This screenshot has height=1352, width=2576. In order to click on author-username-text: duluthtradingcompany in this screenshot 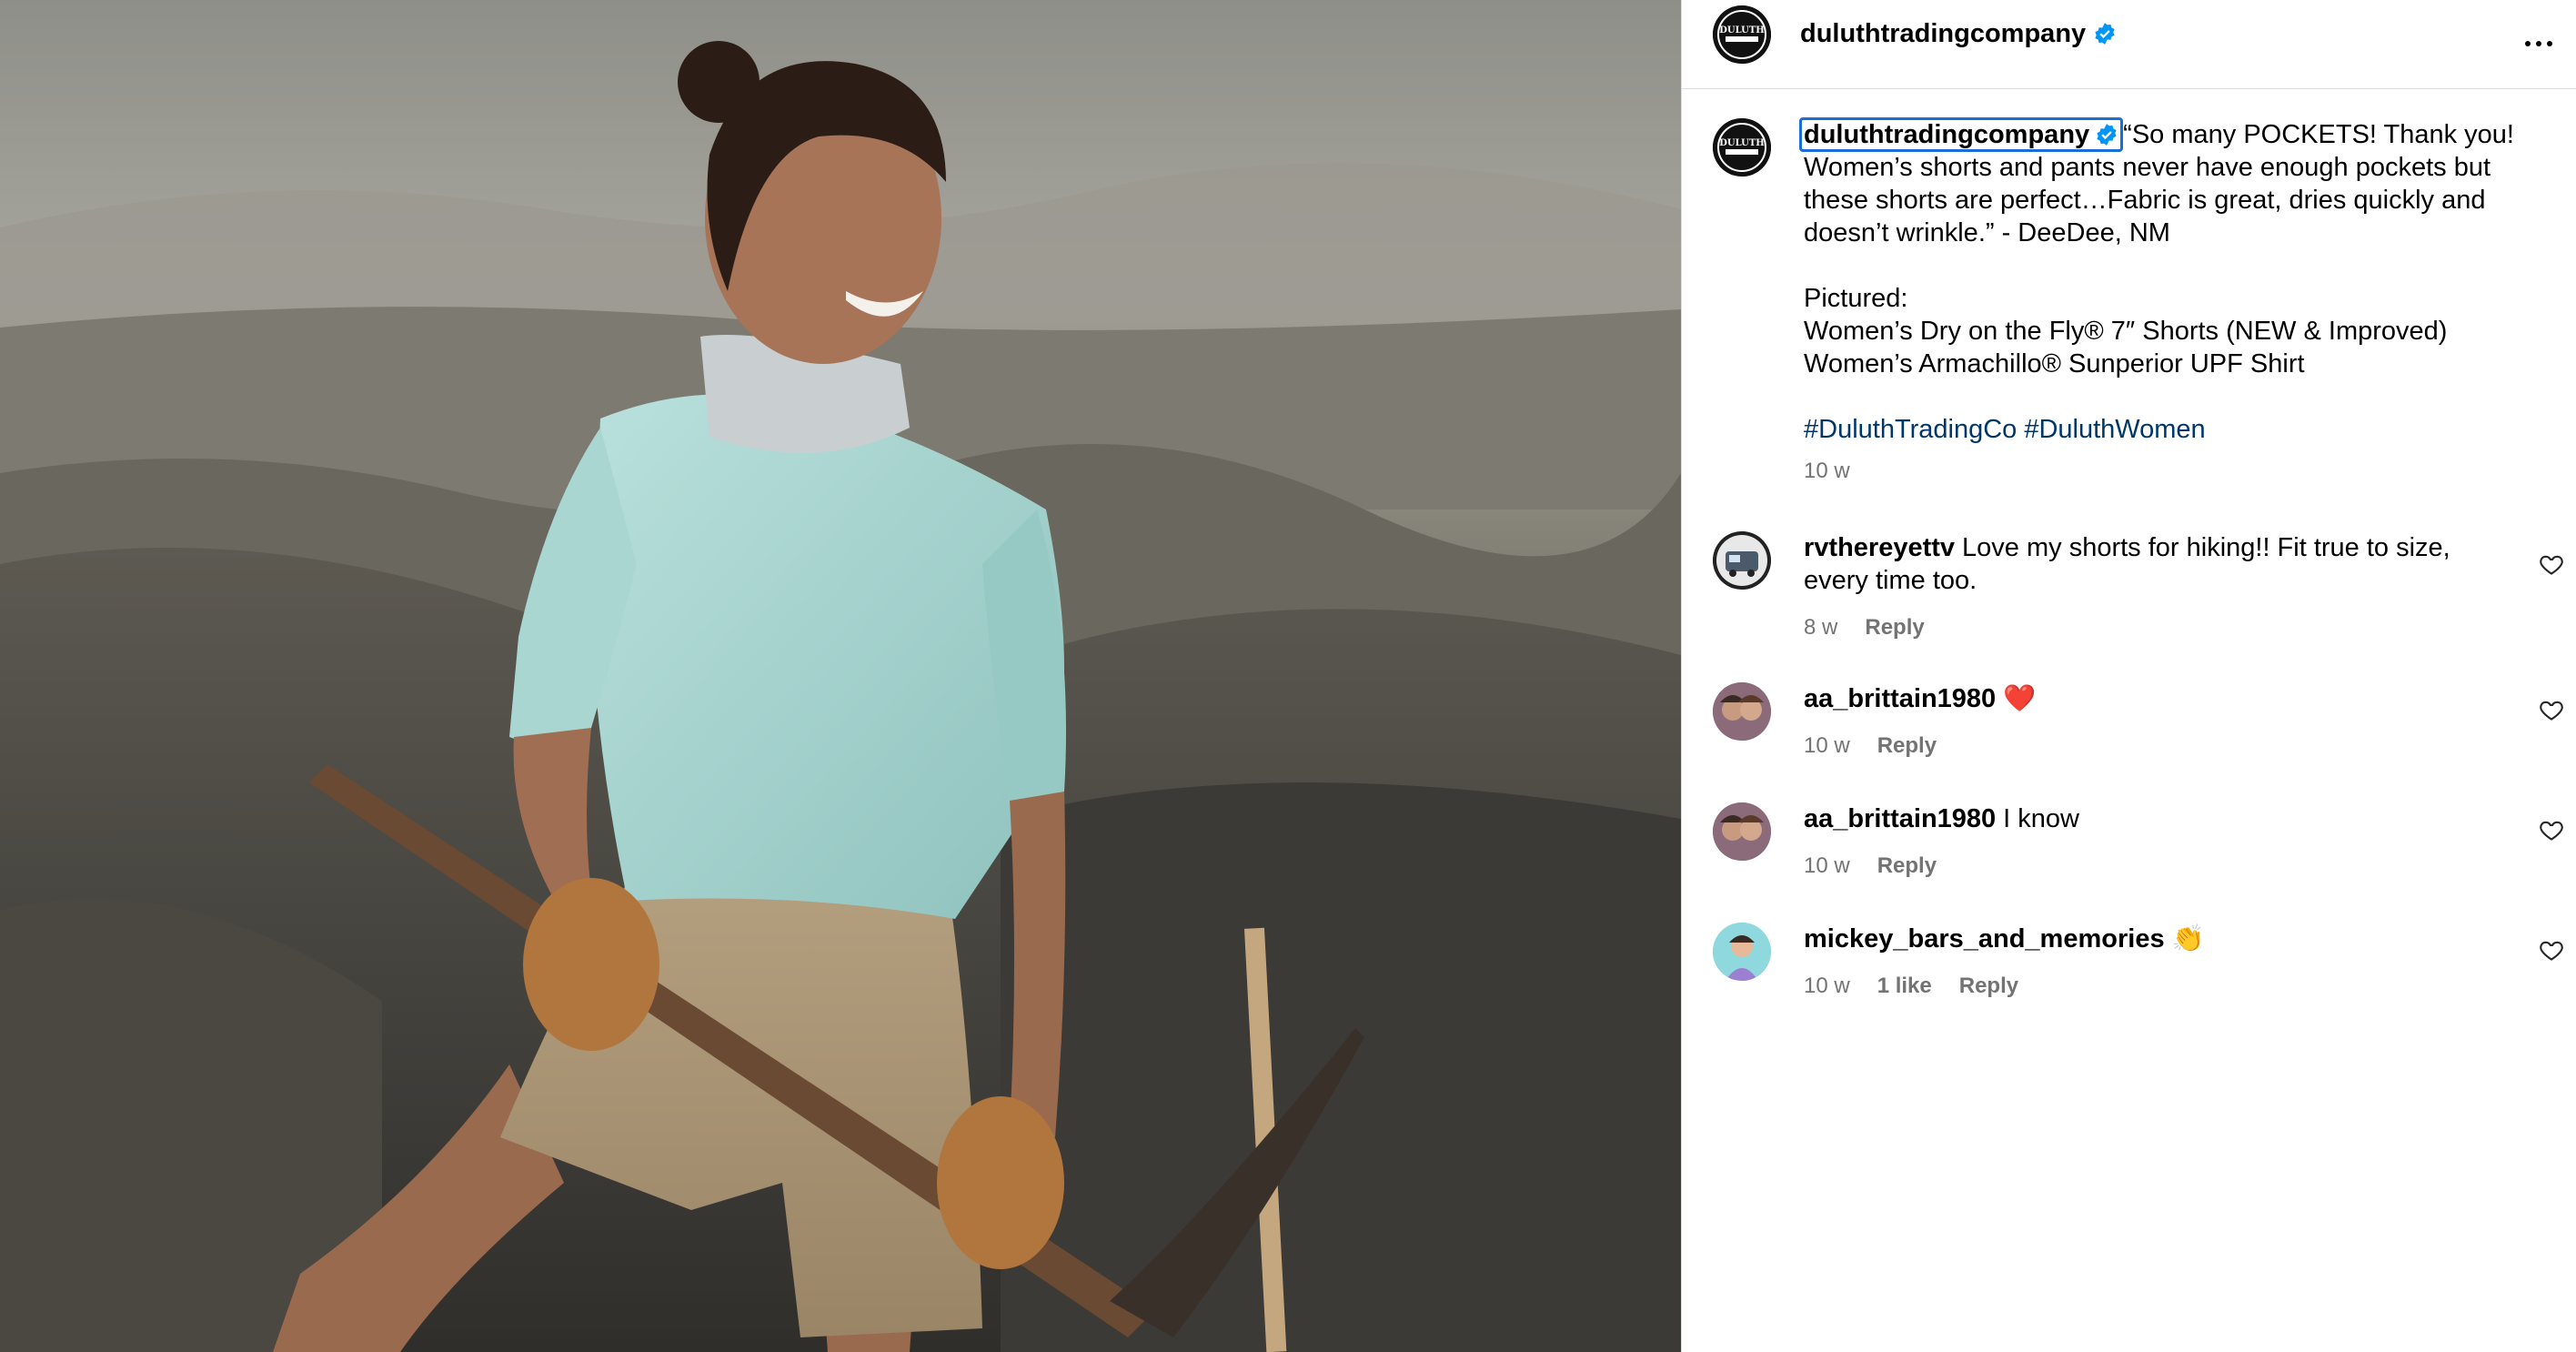, I will do `click(1943, 33)`.